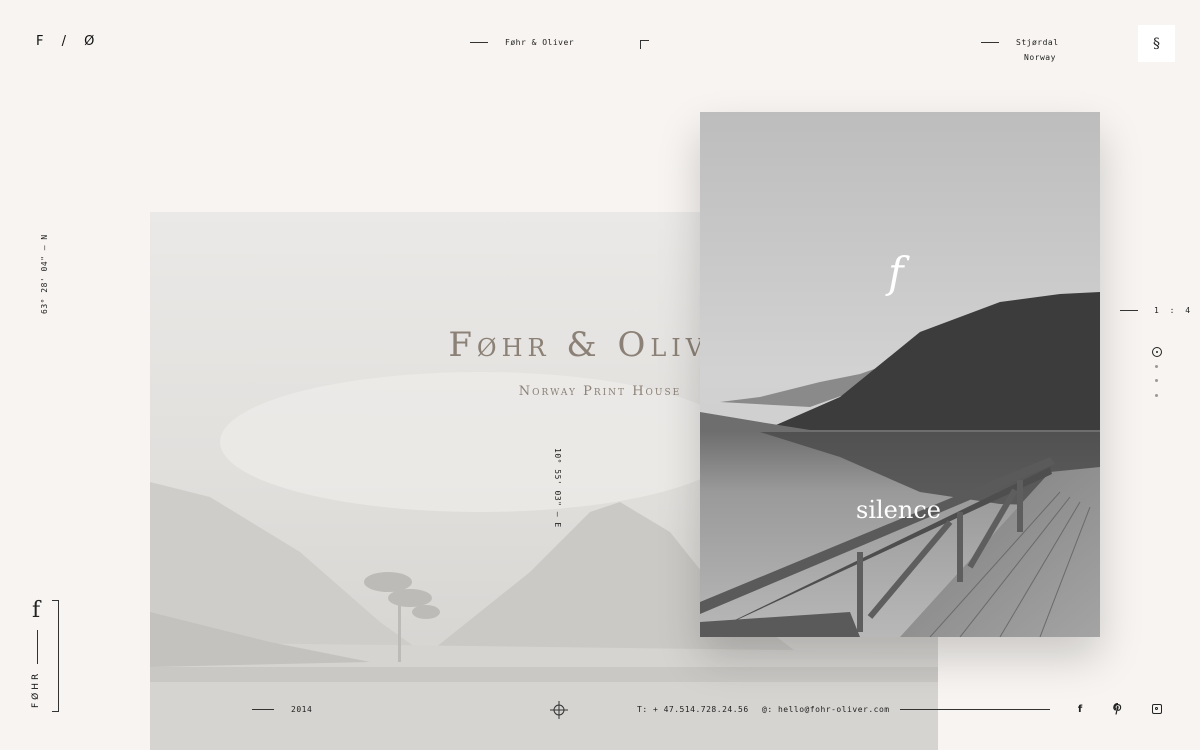 Image resolution: width=1200 pixels, height=750 pixels. Describe the element at coordinates (302, 709) in the screenshot. I see `footer-year: 2014` at that location.